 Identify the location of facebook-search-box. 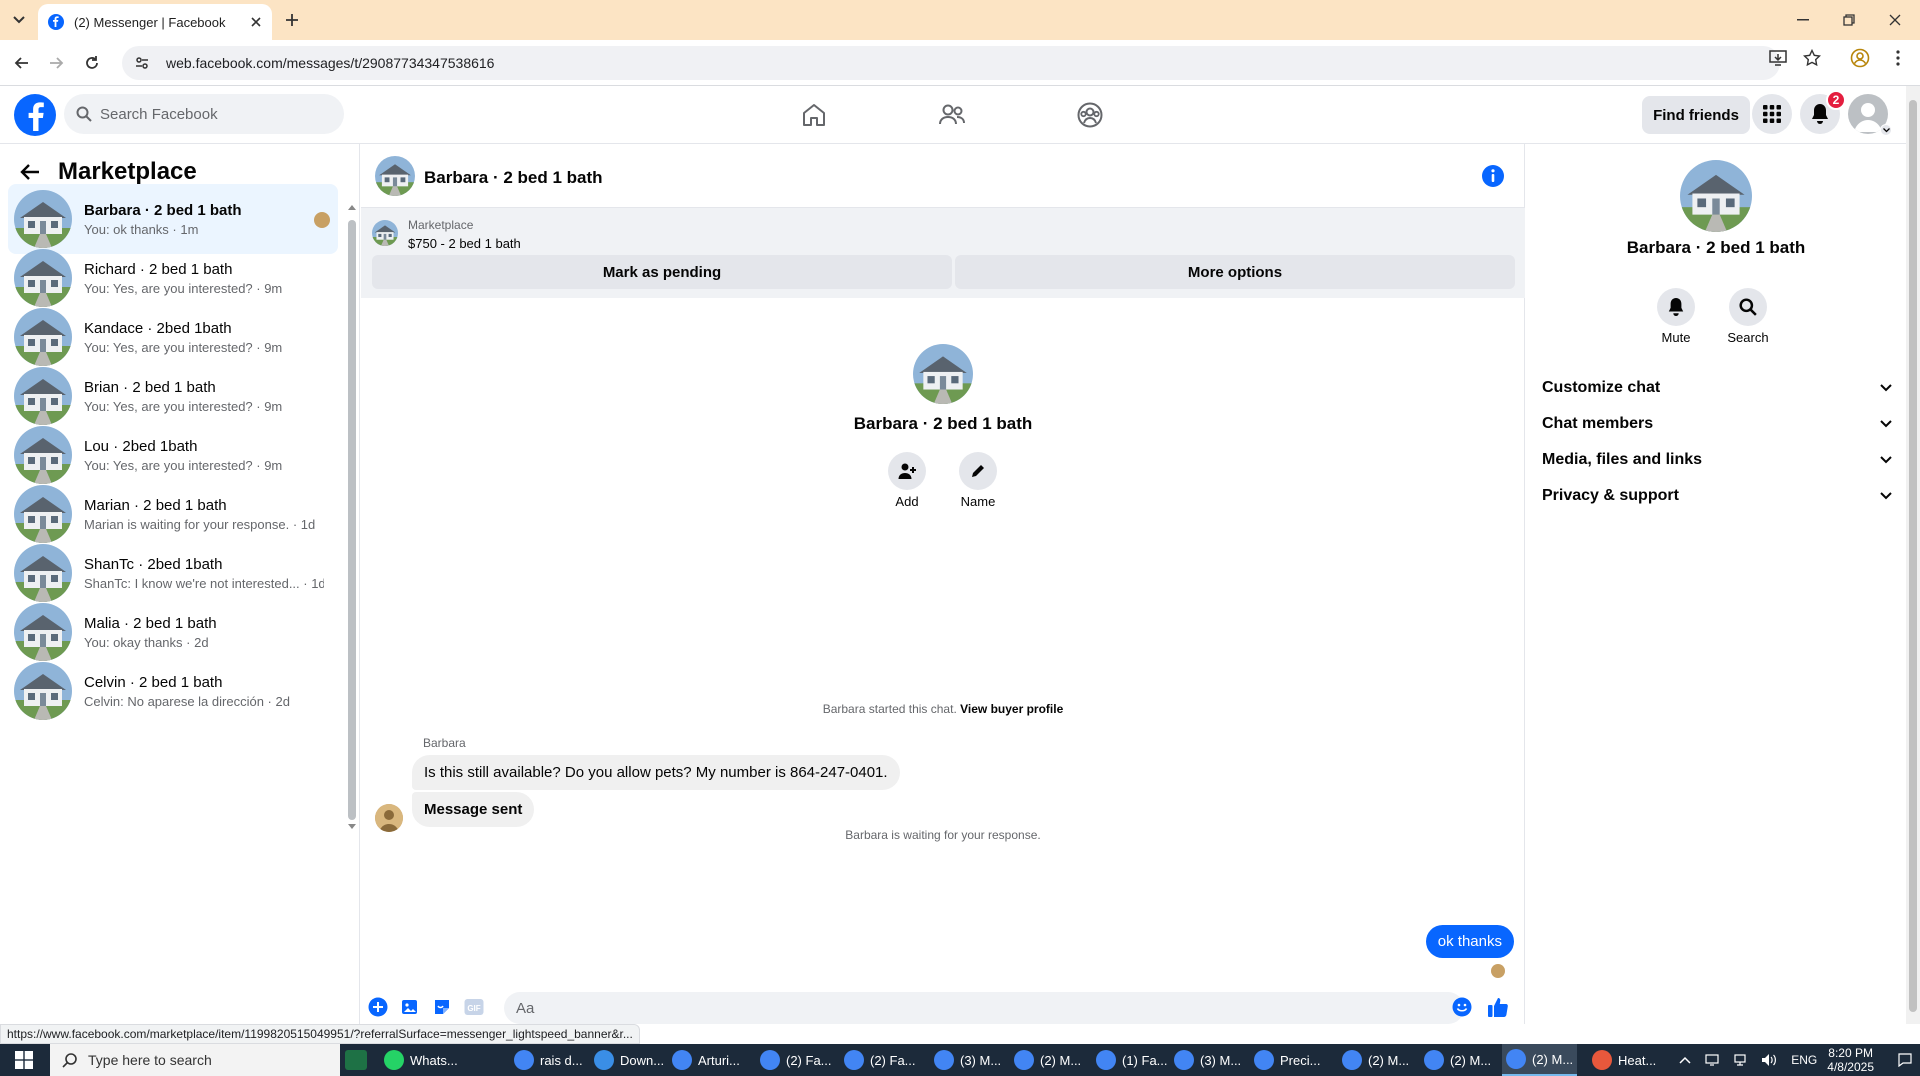
(204, 114).